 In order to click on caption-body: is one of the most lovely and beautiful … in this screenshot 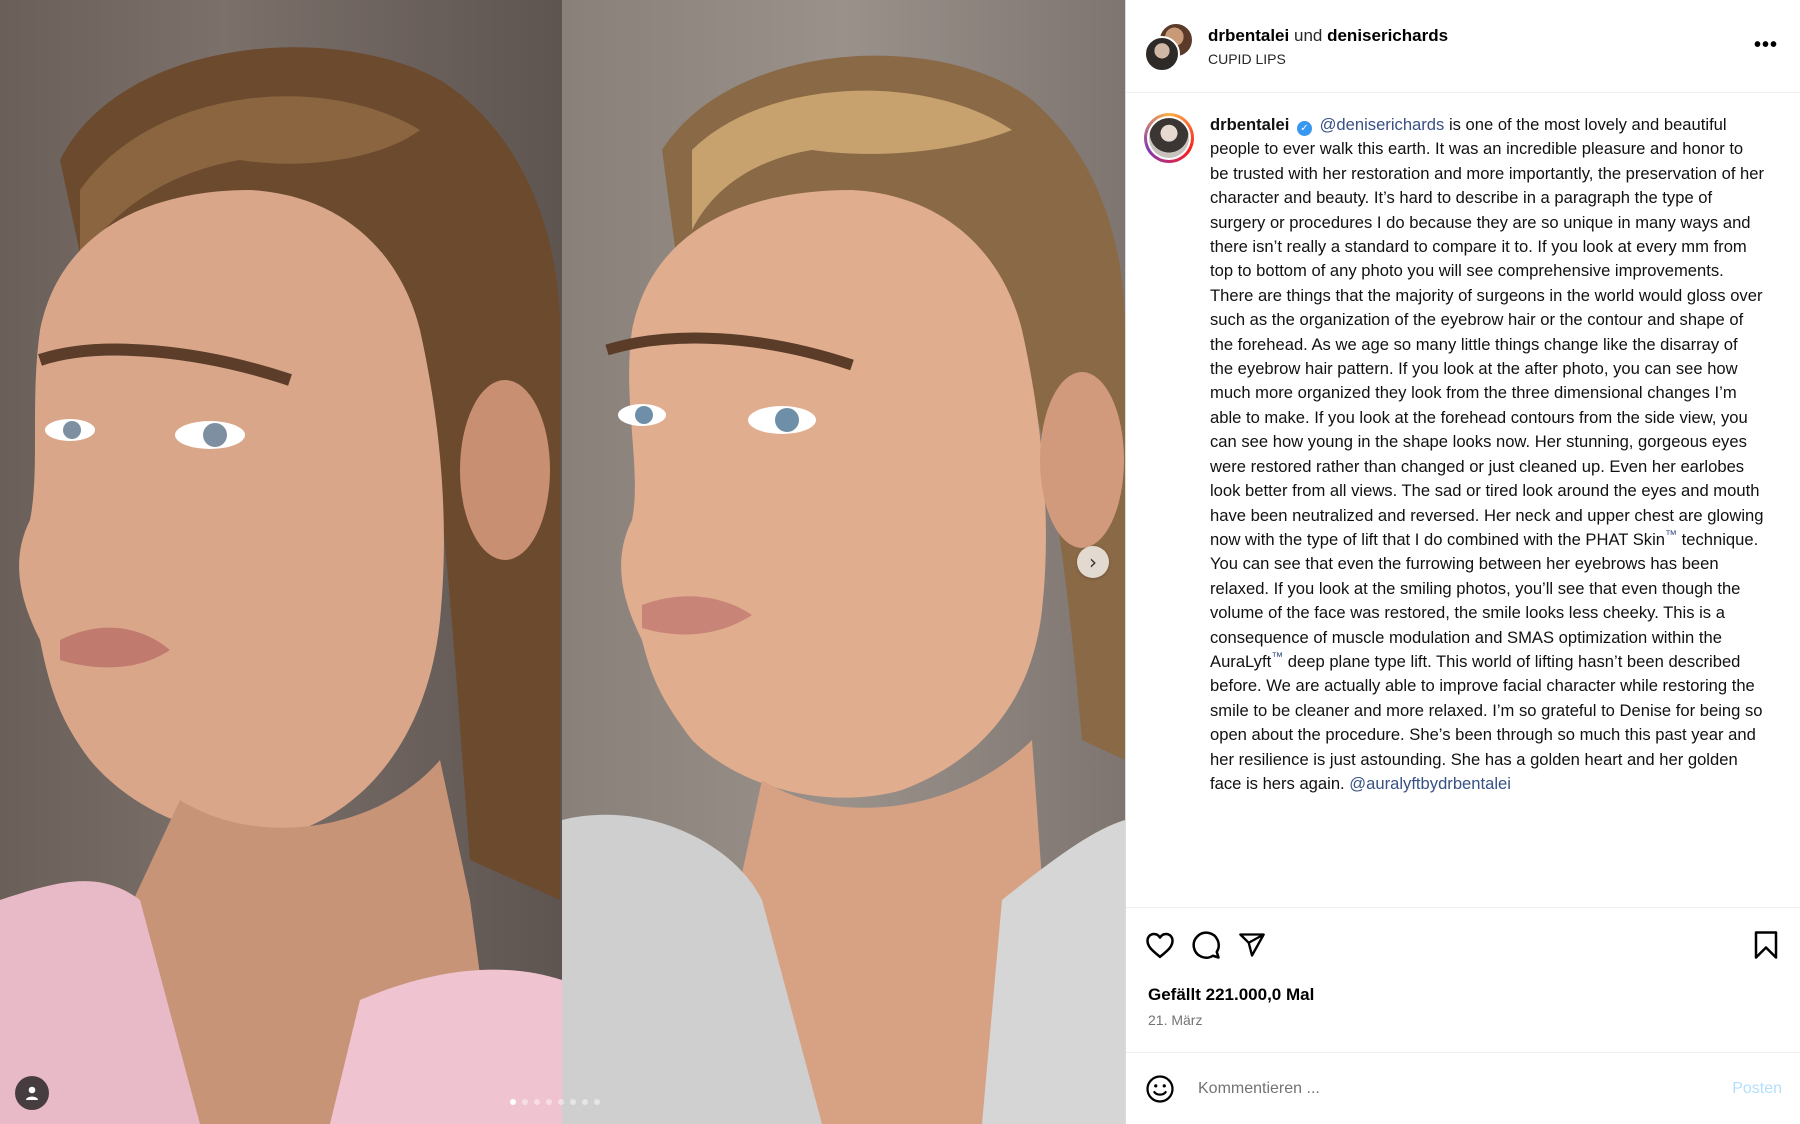, I will do `click(1487, 332)`.